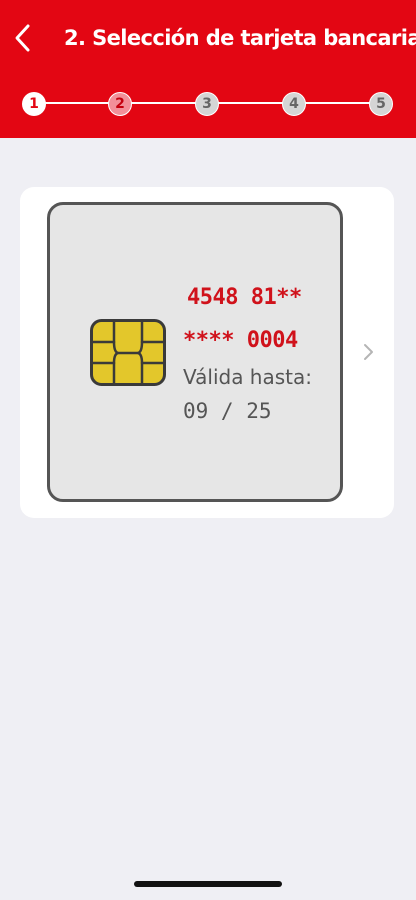 The image size is (416, 900). What do you see at coordinates (247, 377) in the screenshot?
I see `expiry-label: Válida hasta:` at bounding box center [247, 377].